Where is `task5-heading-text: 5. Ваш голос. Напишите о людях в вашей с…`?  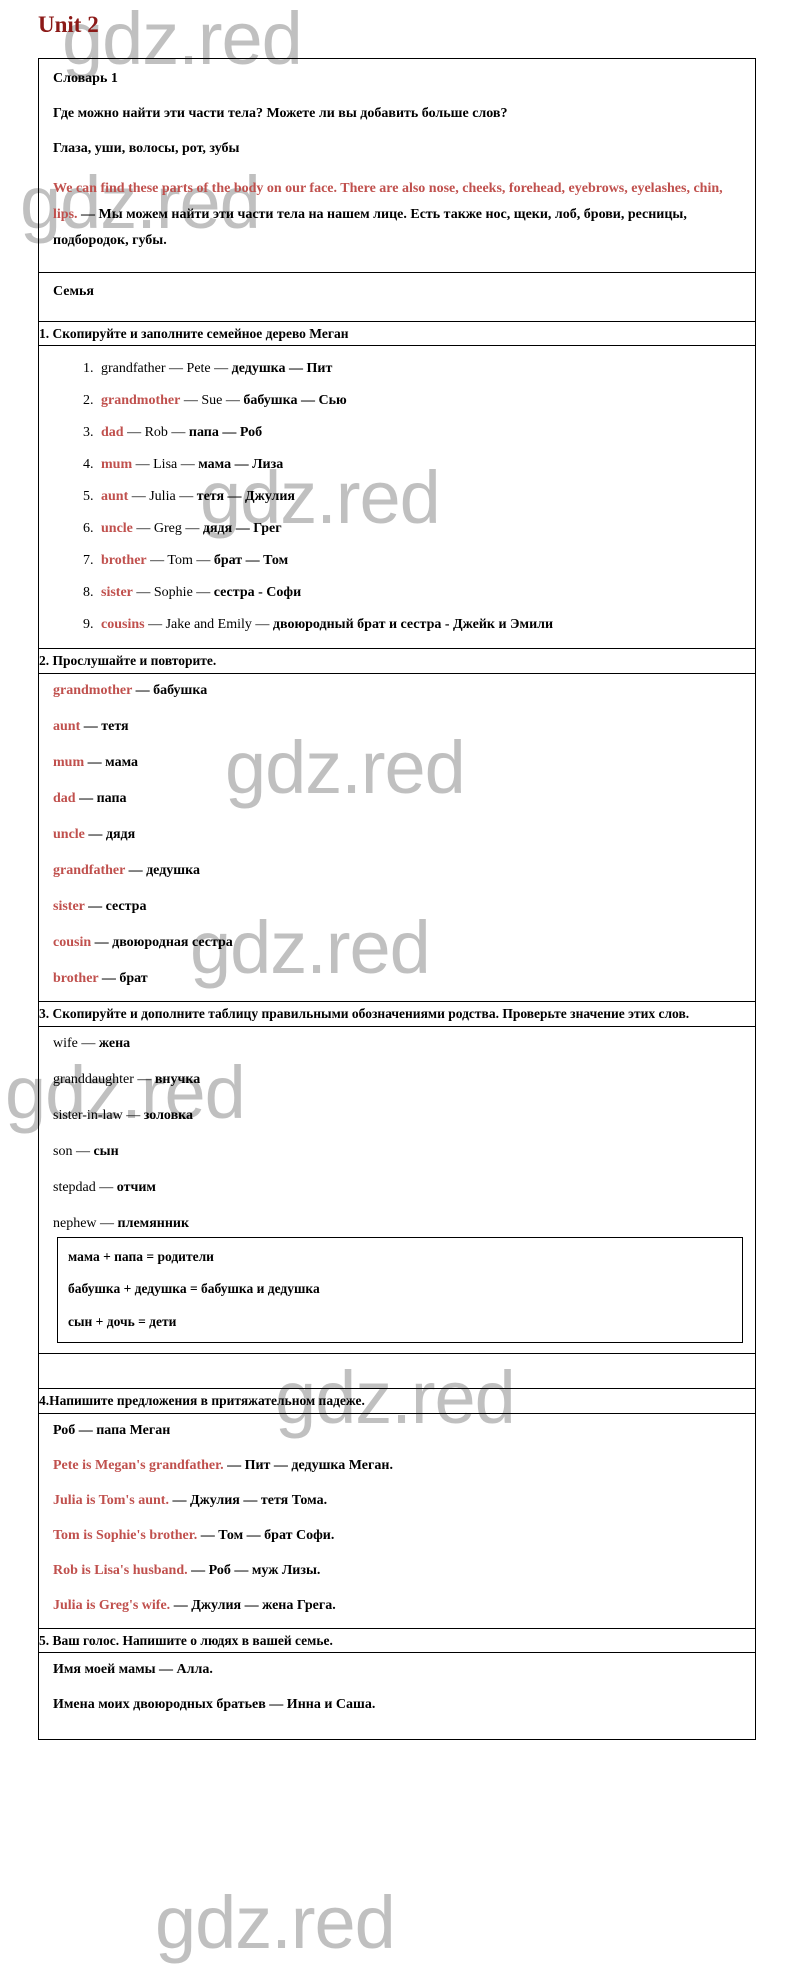 task5-heading-text: 5. Ваш голос. Напишите о людях в вашей с… is located at coordinates (186, 1640).